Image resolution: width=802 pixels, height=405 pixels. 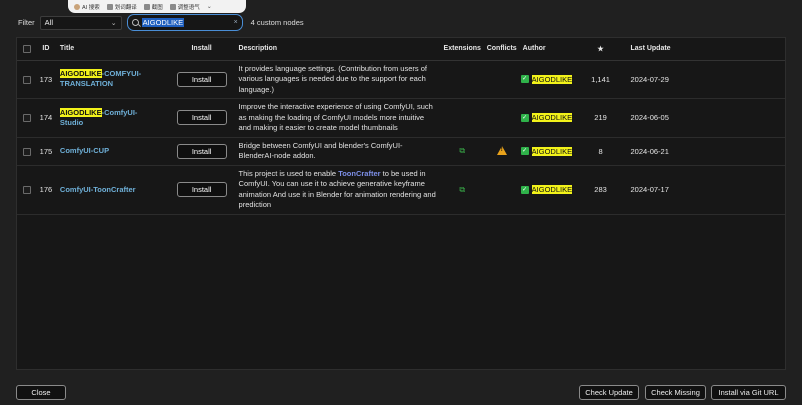 I want to click on row-title-cell: ComfyUI-ToonCrafter, so click(x=109, y=190).